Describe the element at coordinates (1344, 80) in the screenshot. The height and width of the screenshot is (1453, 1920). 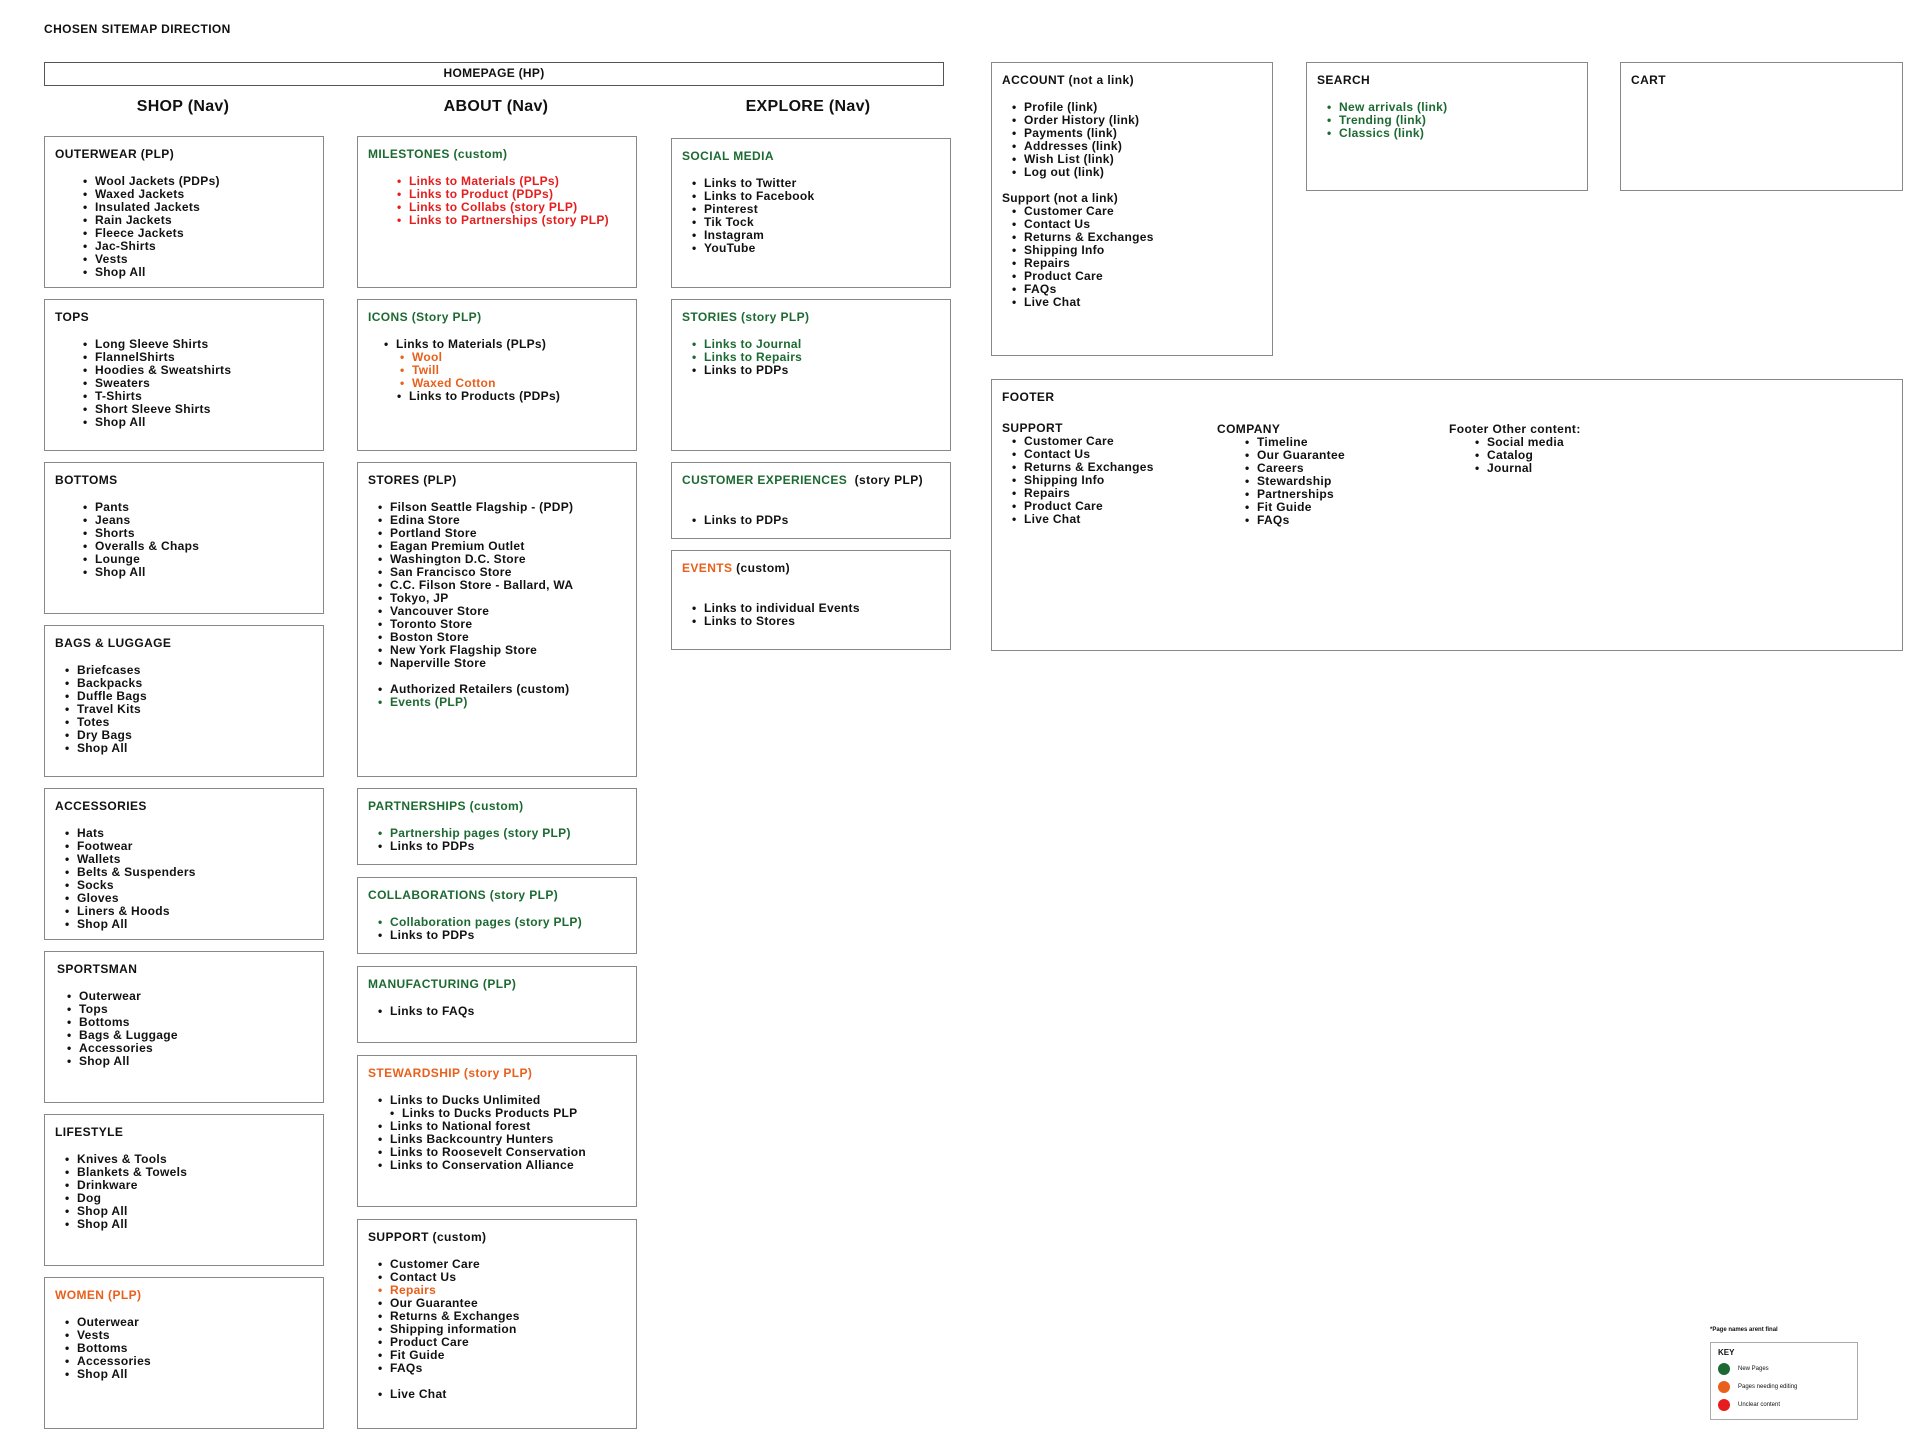
I see `search-title: SEARCH` at that location.